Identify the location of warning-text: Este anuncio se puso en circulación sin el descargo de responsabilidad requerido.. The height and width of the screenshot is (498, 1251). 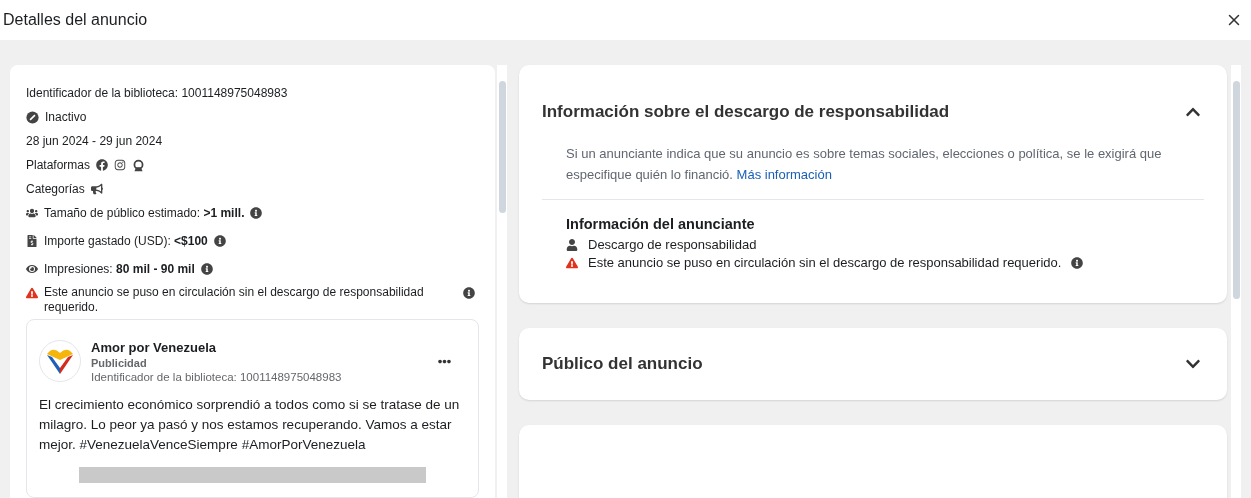
(234, 300).